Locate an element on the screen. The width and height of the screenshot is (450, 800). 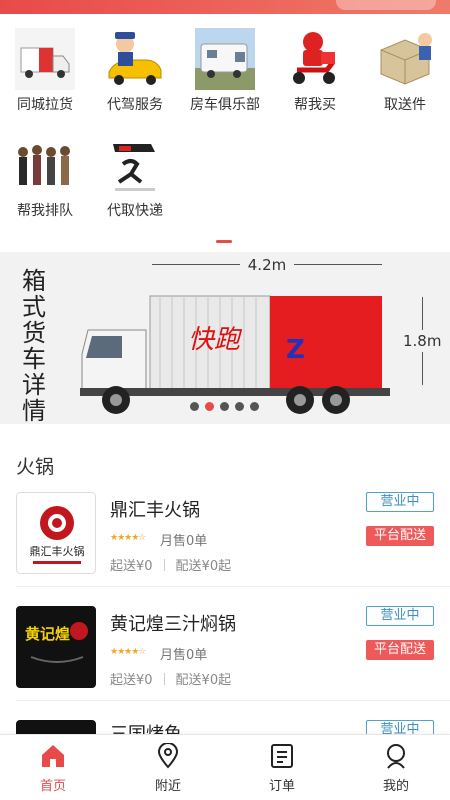
top-status-bar is located at coordinates (225, 7).